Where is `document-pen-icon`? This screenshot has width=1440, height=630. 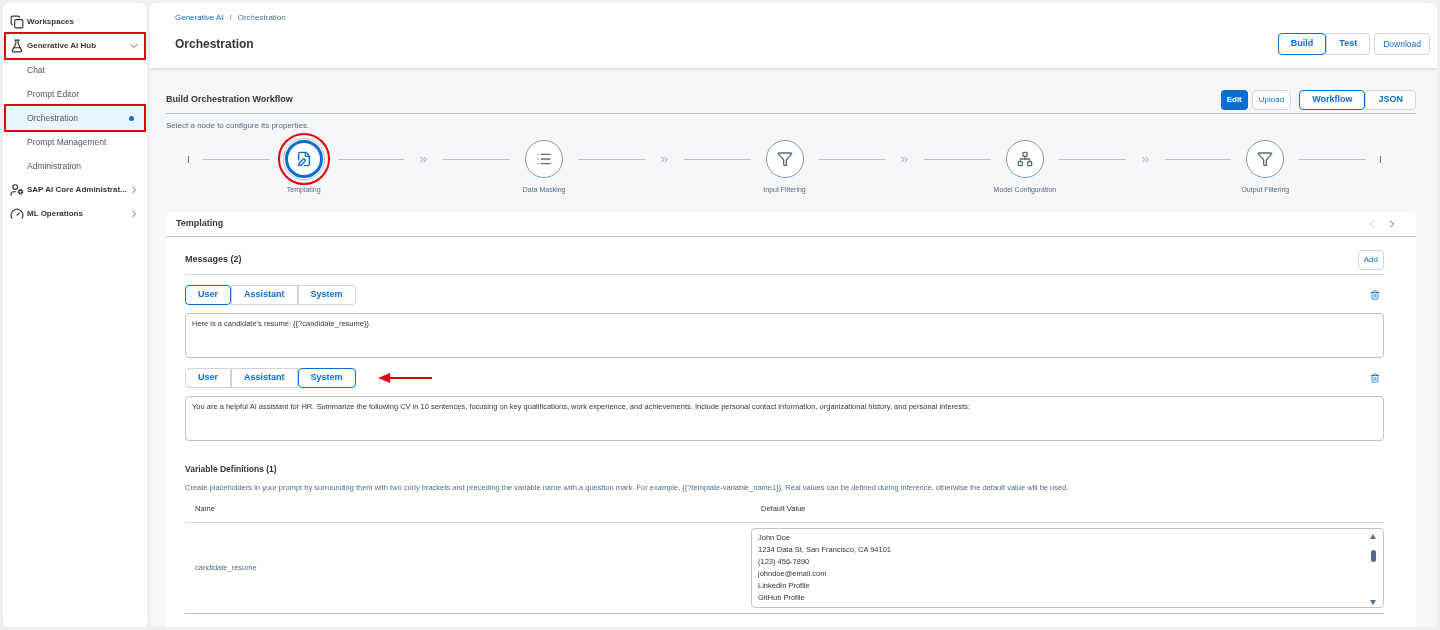 document-pen-icon is located at coordinates (303, 159).